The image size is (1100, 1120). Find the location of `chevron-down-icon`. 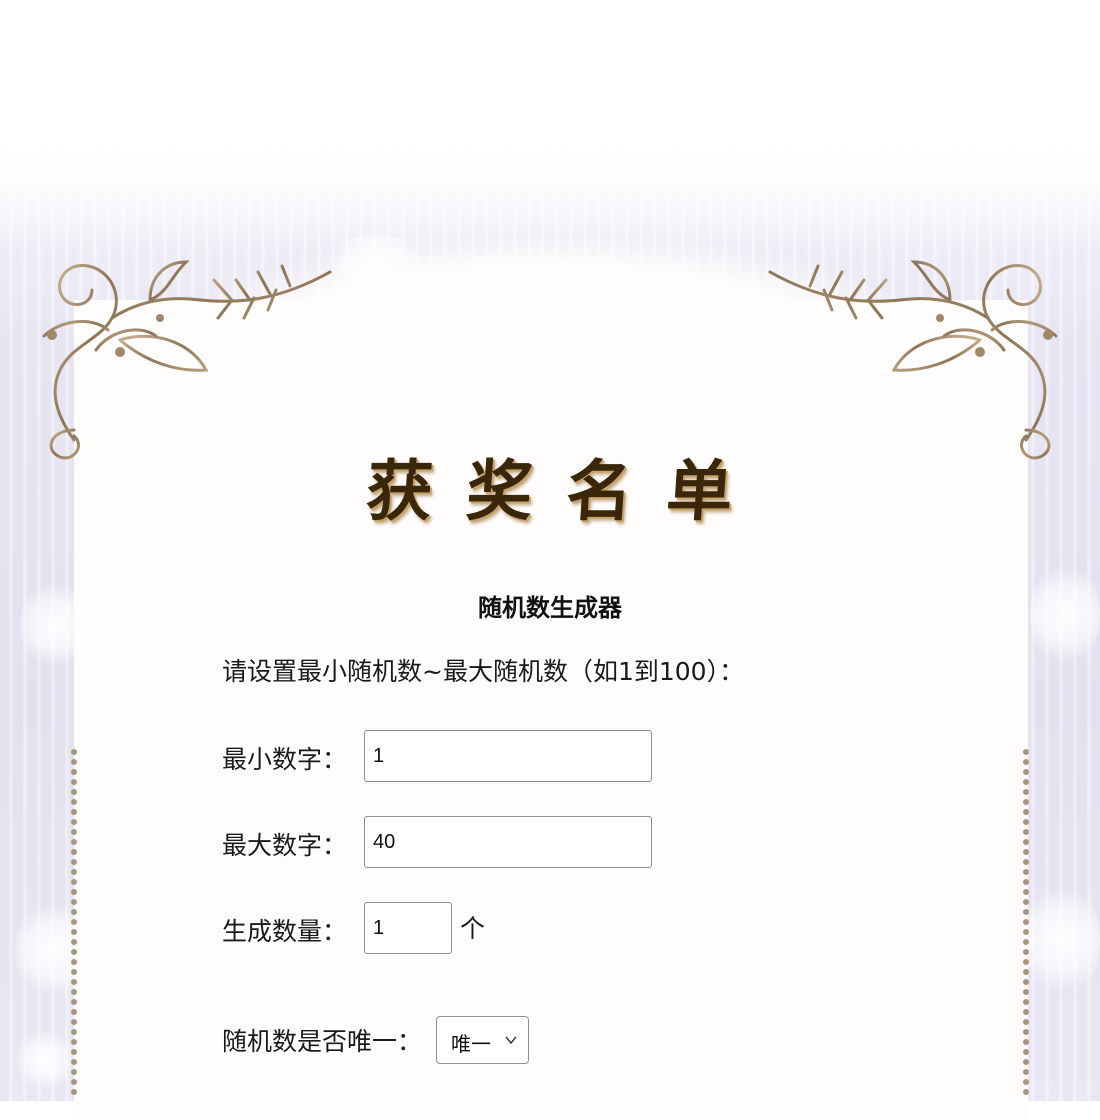

chevron-down-icon is located at coordinates (511, 1040).